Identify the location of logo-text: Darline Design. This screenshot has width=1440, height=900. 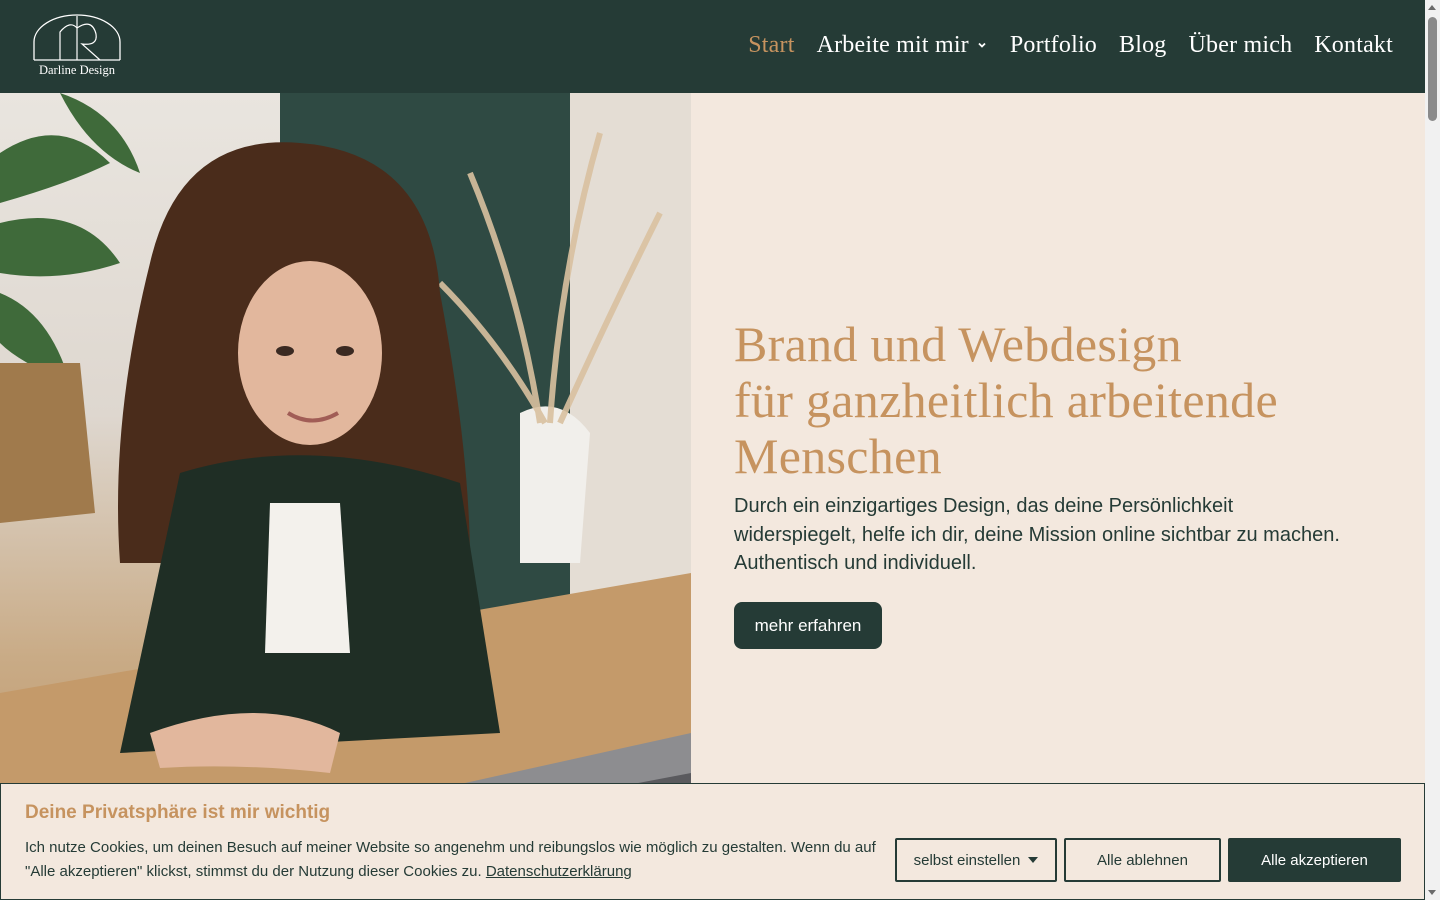
(77, 70).